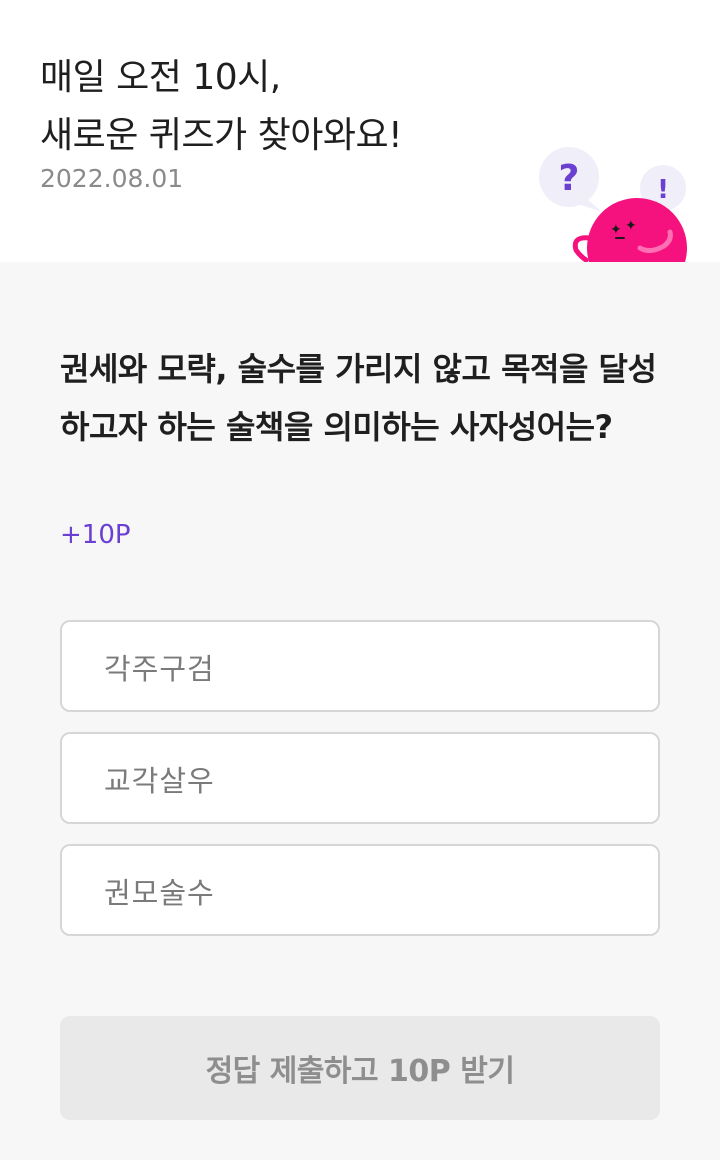  I want to click on quiz-date: 2022.08.01, so click(112, 178).